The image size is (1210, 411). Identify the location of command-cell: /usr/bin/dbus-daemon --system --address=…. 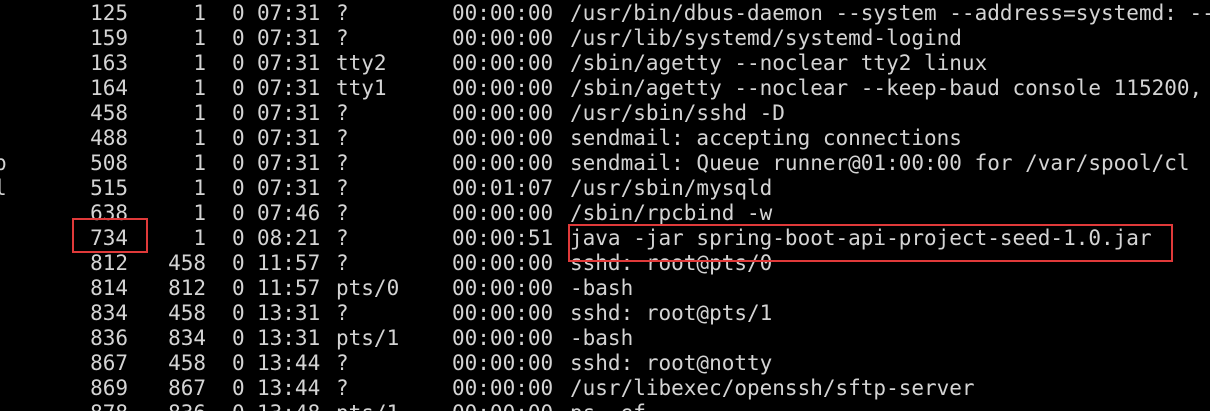
(890, 13).